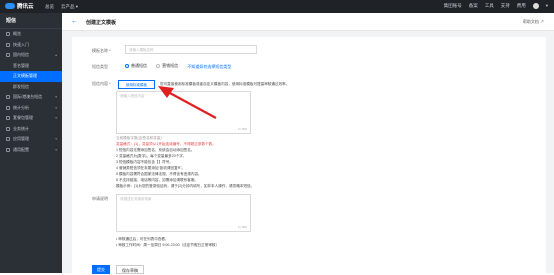  What do you see at coordinates (453, 6) in the screenshot?
I see `nav-group-account: 集团账号` at bounding box center [453, 6].